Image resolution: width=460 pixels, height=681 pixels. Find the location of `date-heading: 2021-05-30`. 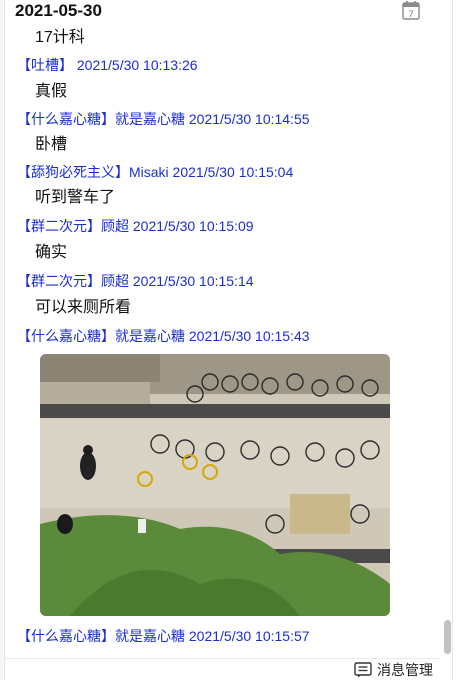

date-heading: 2021-05-30 is located at coordinates (58, 10).